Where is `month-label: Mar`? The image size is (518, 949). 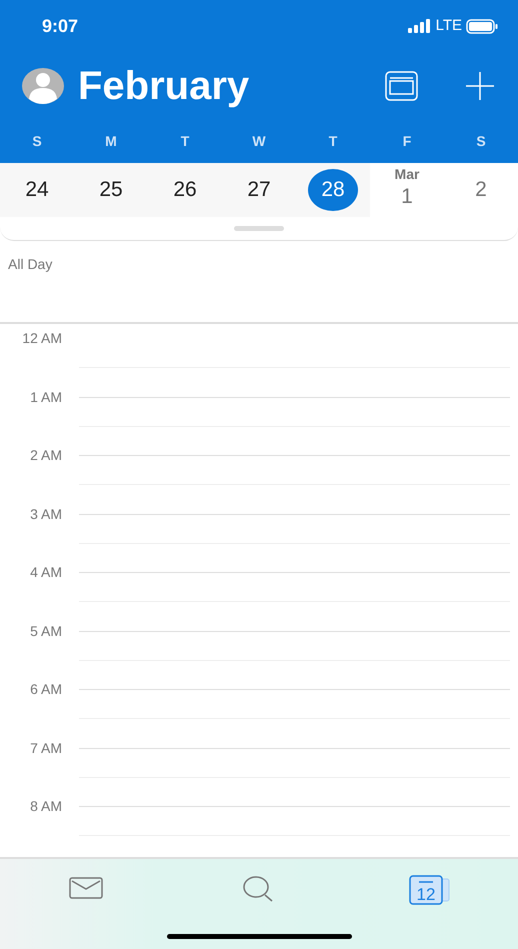 month-label: Mar is located at coordinates (407, 174).